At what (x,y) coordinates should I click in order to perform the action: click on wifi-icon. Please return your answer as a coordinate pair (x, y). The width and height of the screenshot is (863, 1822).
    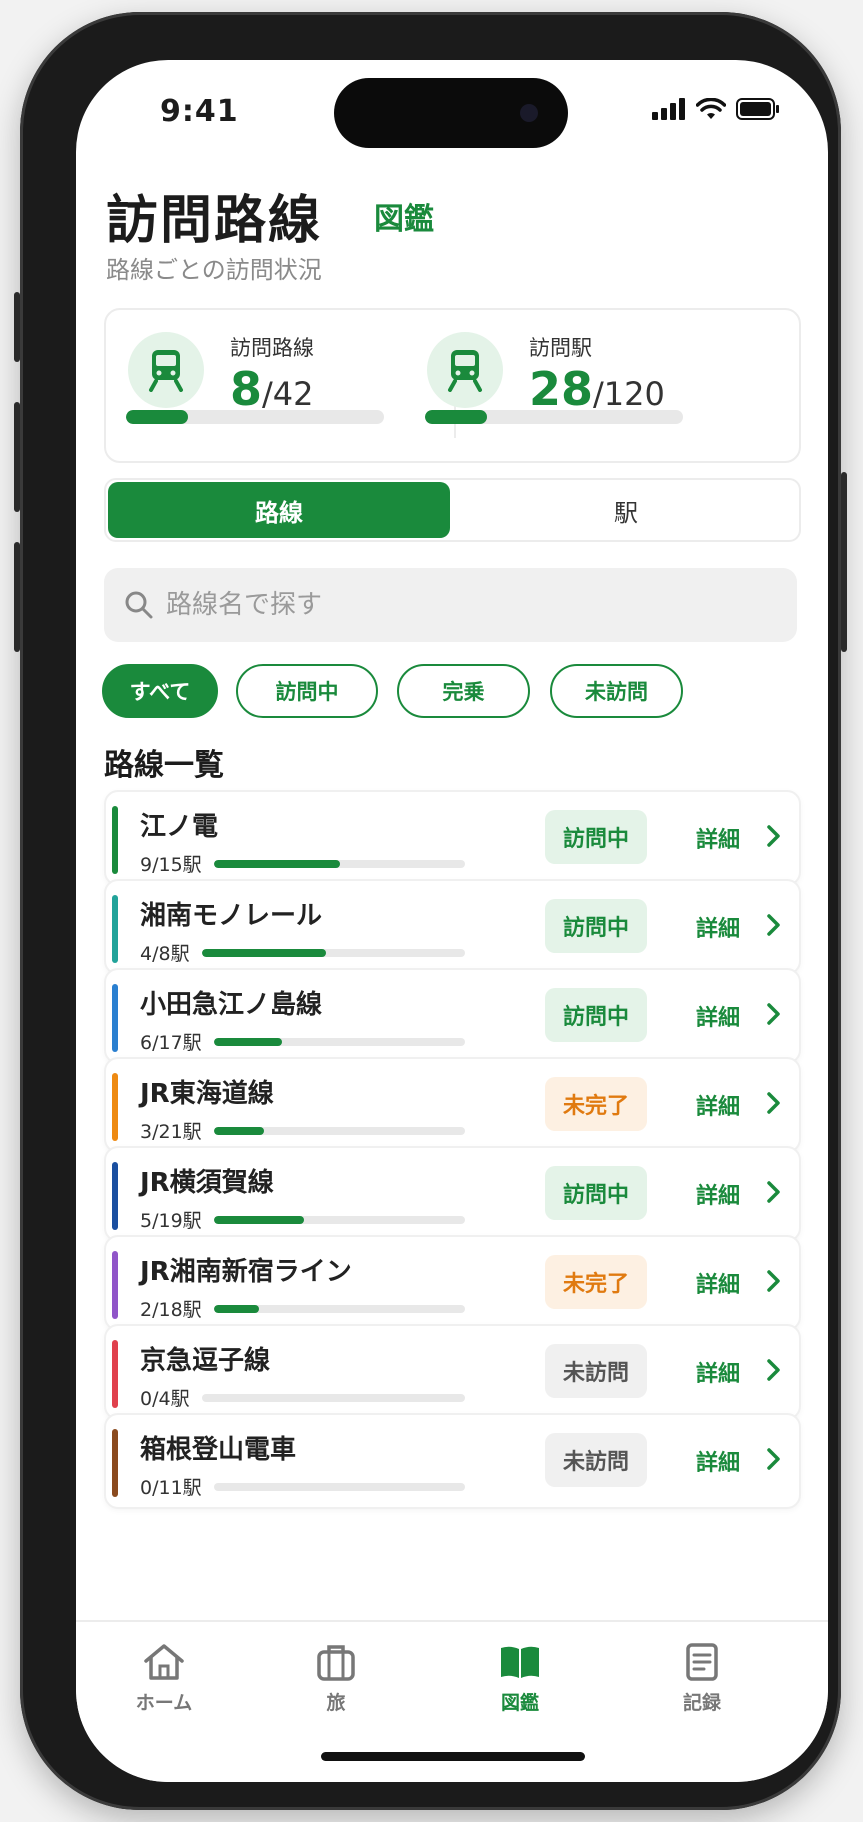
    Looking at the image, I should click on (711, 108).